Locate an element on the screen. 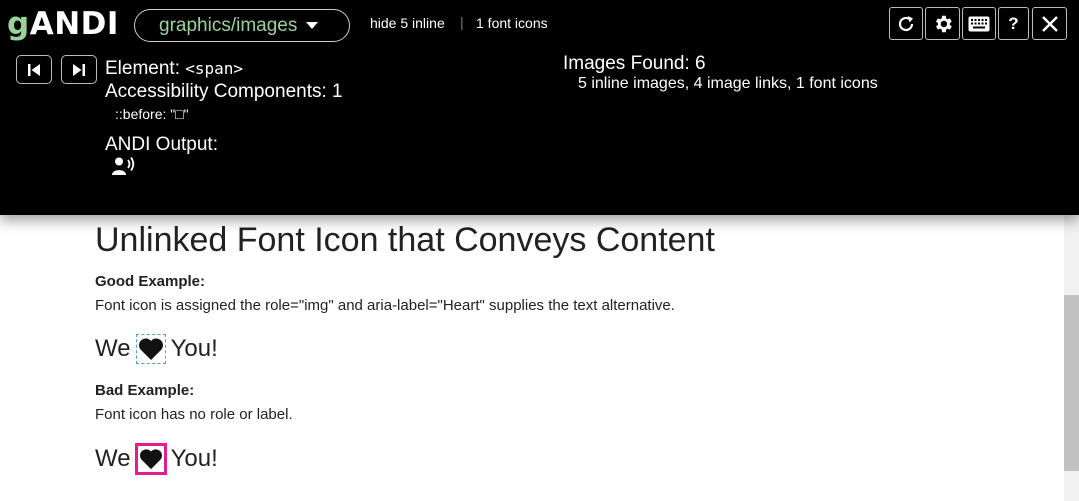  skip-previous-icon is located at coordinates (34, 69).